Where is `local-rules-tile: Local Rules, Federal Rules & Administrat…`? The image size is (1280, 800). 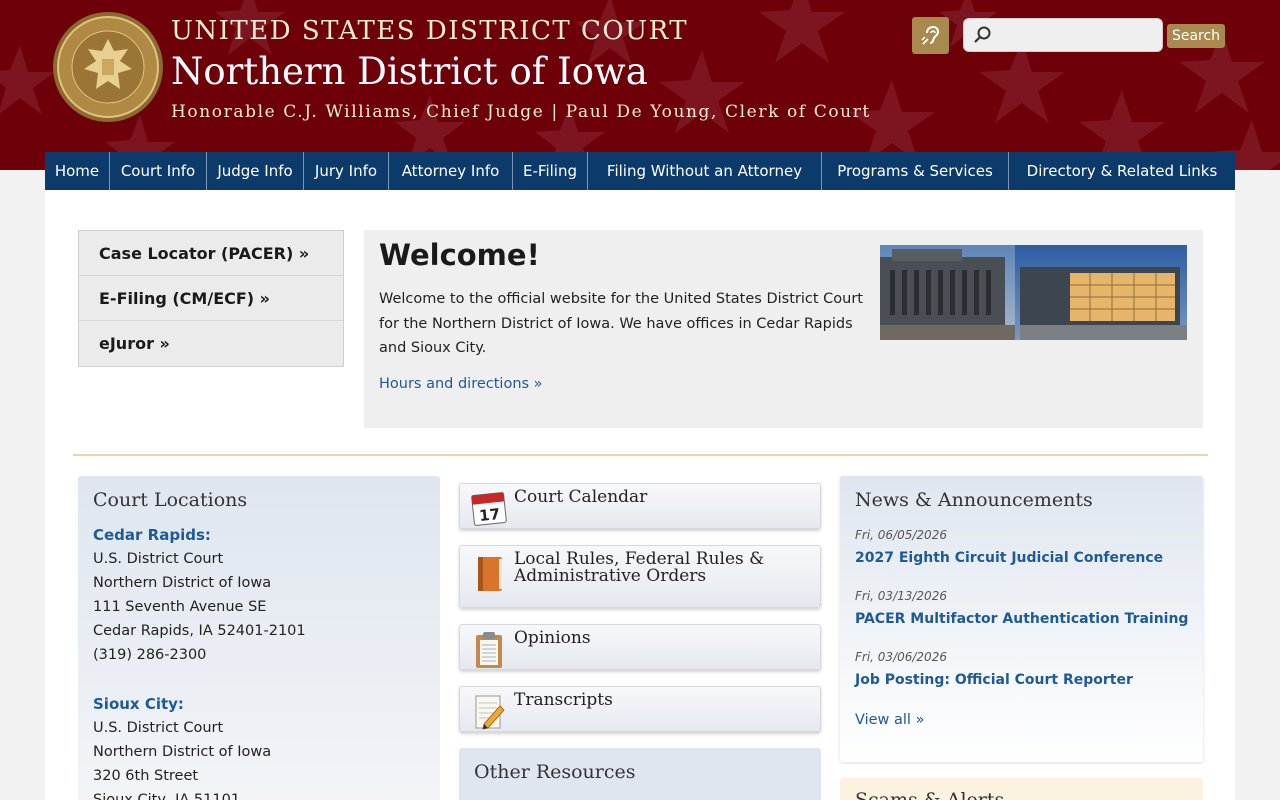 local-rules-tile: Local Rules, Federal Rules & Administrat… is located at coordinates (640, 576).